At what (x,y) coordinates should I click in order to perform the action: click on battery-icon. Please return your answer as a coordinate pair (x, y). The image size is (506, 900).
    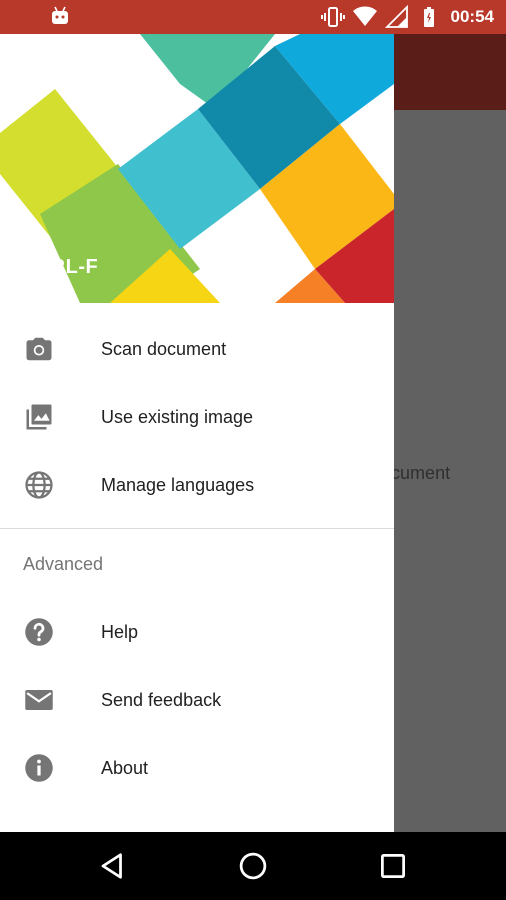
    Looking at the image, I should click on (428, 17).